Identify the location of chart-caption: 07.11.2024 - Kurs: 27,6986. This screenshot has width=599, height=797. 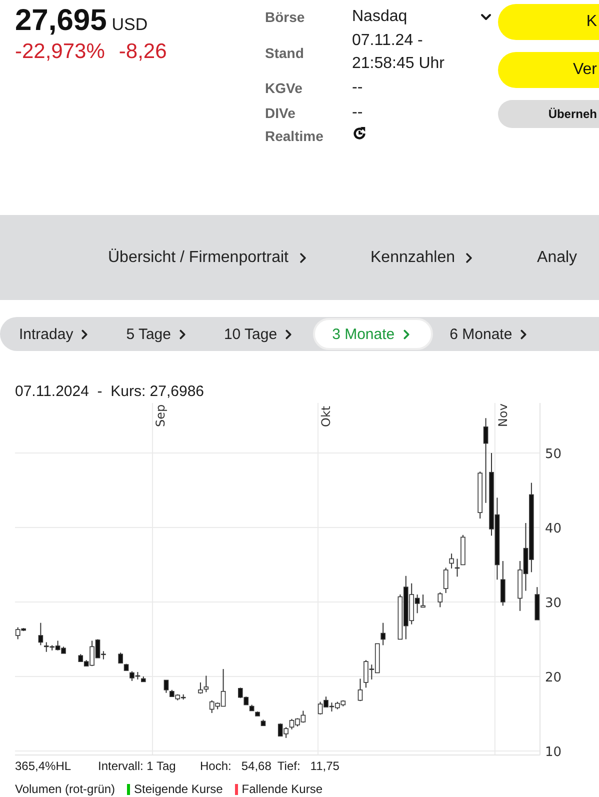
(110, 391).